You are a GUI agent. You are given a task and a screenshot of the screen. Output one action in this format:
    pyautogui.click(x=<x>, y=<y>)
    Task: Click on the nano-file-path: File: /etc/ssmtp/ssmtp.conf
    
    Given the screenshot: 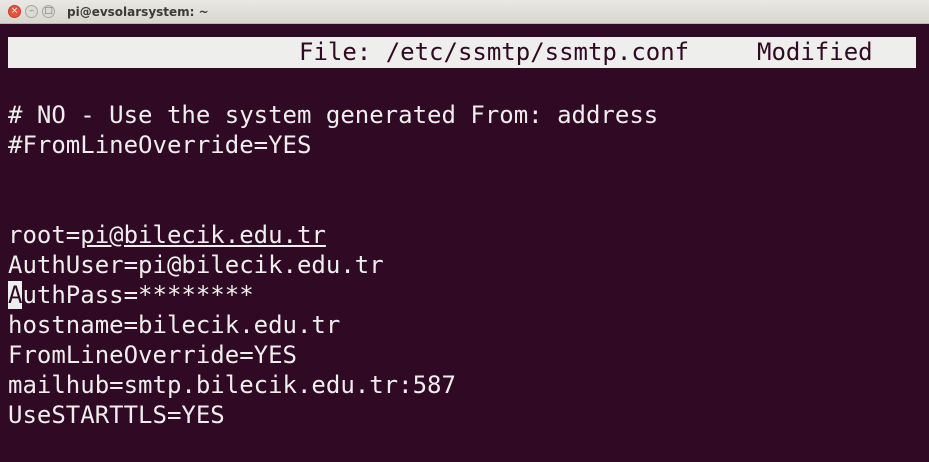 What is the action you would take?
    pyautogui.click(x=494, y=52)
    